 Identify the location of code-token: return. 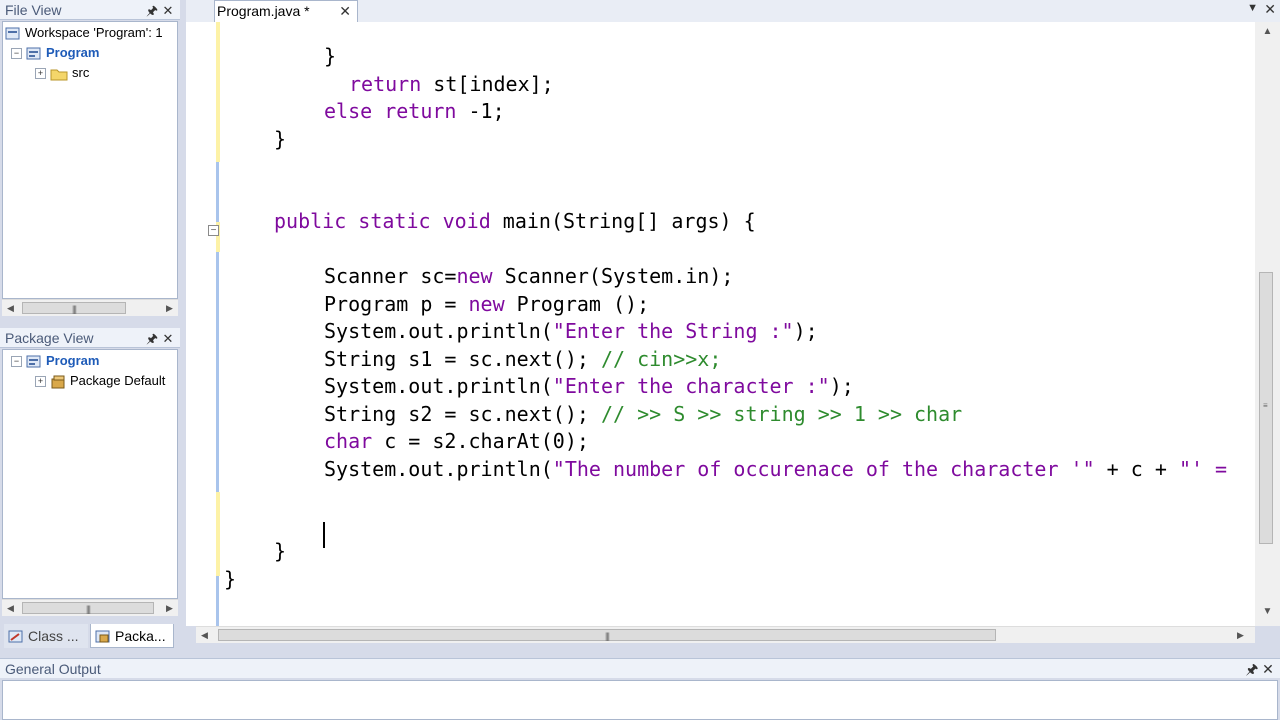
(420, 111).